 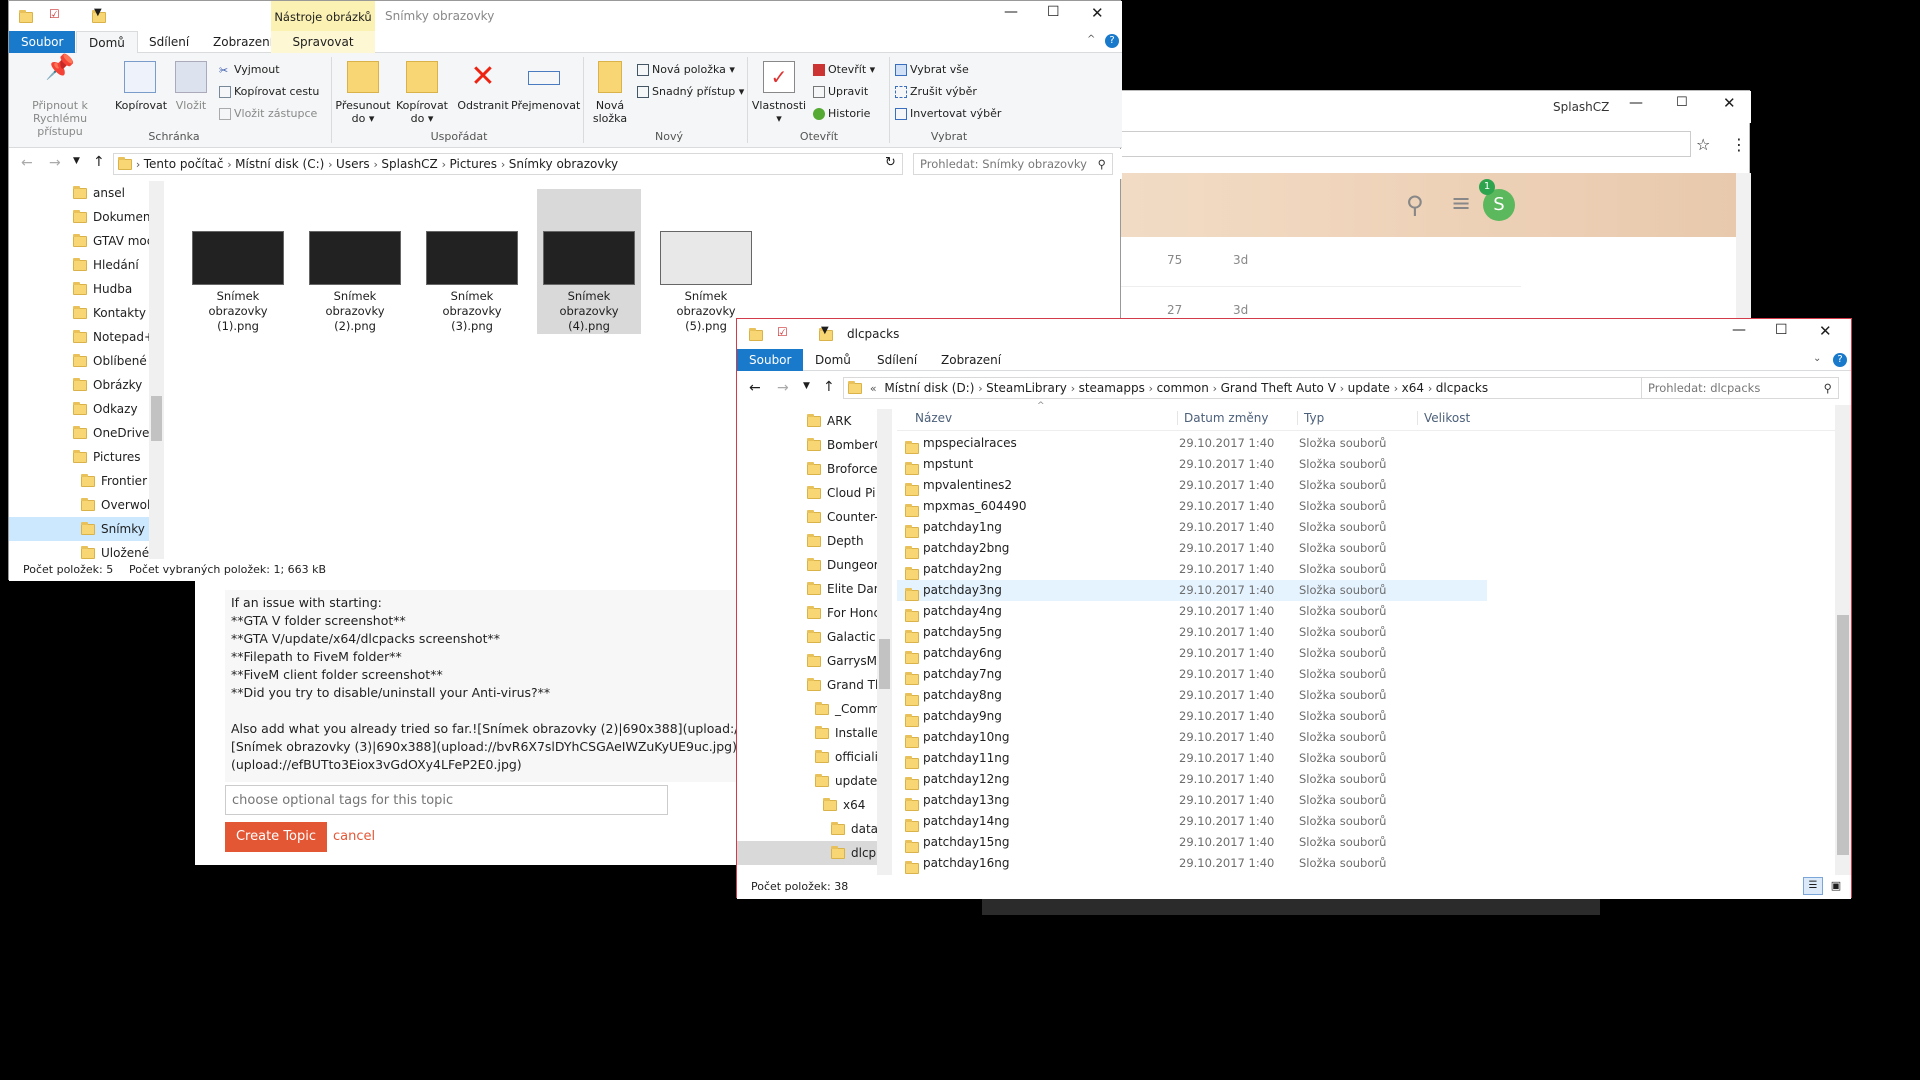 I want to click on column-header-size: Velikost, so click(x=1443, y=418).